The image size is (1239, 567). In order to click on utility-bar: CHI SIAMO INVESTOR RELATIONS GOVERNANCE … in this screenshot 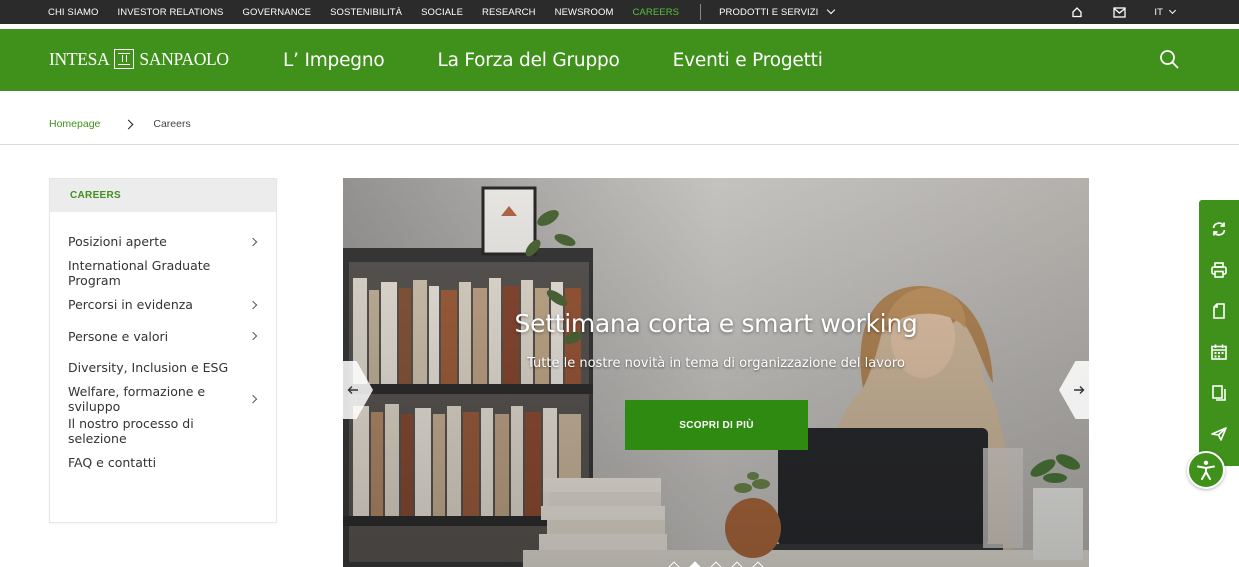, I will do `click(619, 12)`.